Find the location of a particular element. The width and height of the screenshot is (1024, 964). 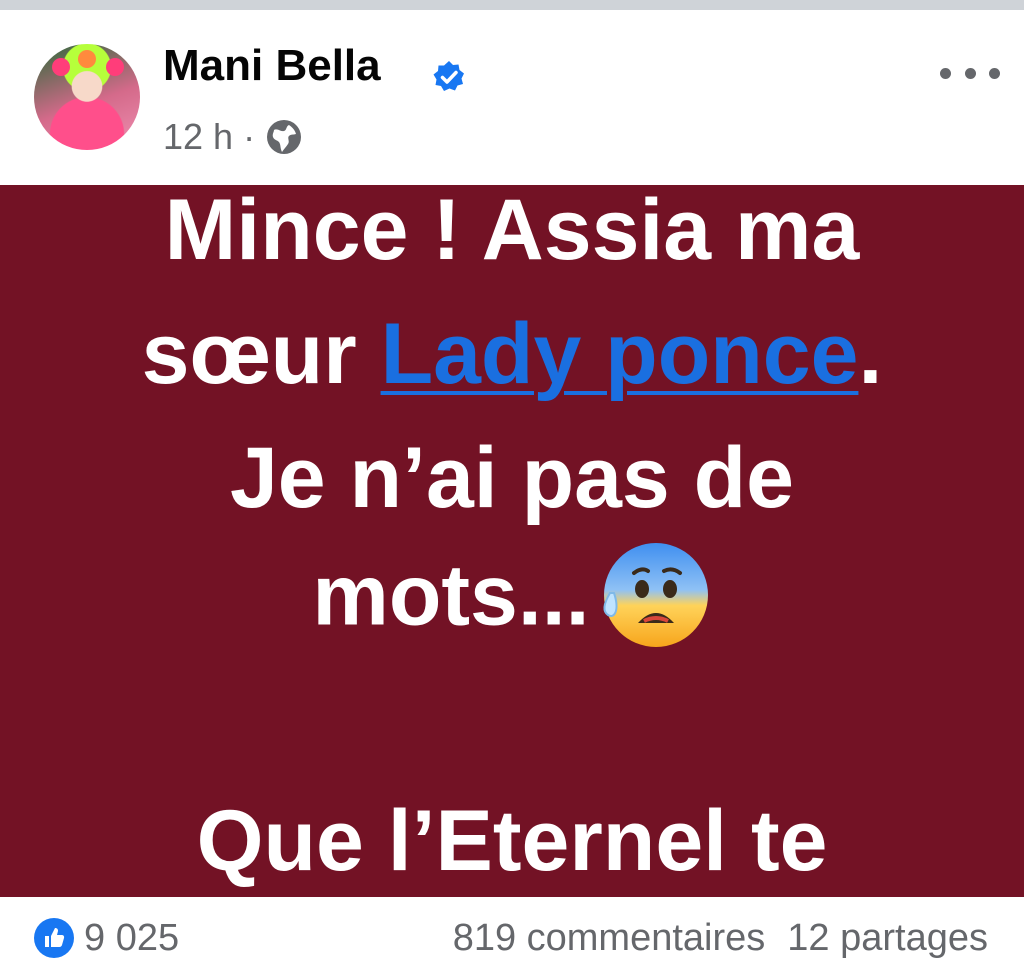

author-name: Mani Bella is located at coordinates (272, 66).